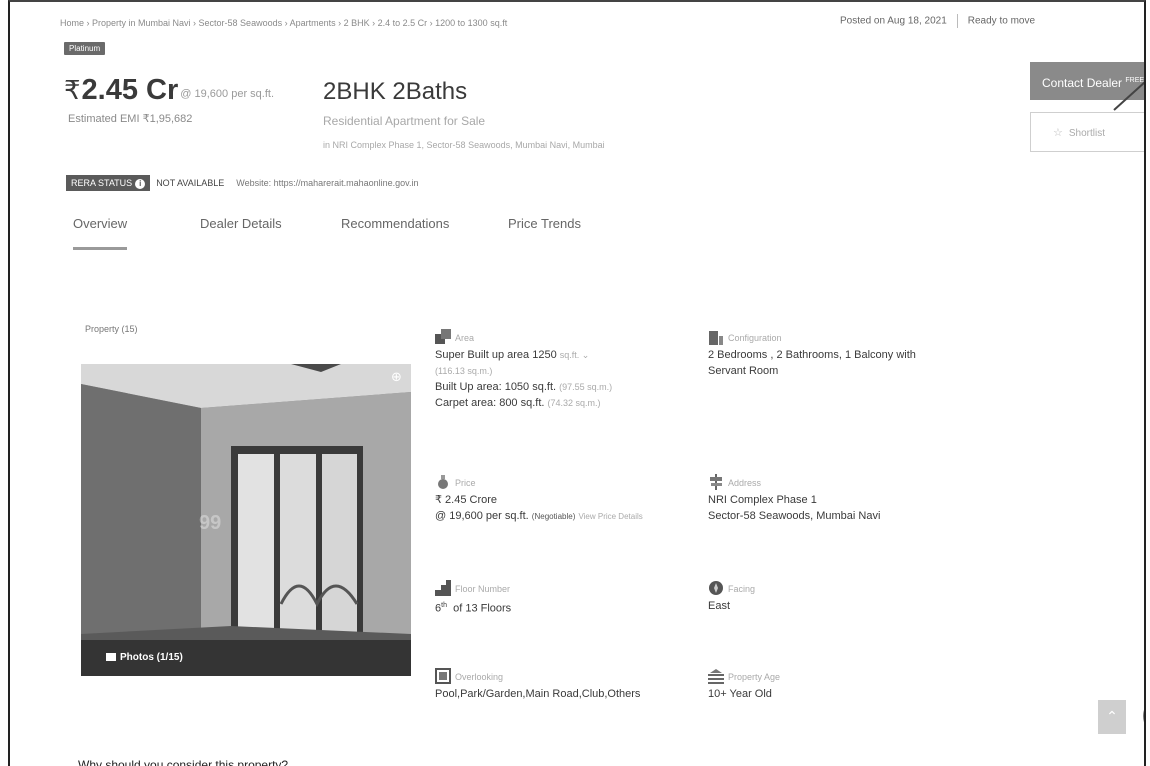  Describe the element at coordinates (111, 657) in the screenshot. I see `image-icon` at that location.